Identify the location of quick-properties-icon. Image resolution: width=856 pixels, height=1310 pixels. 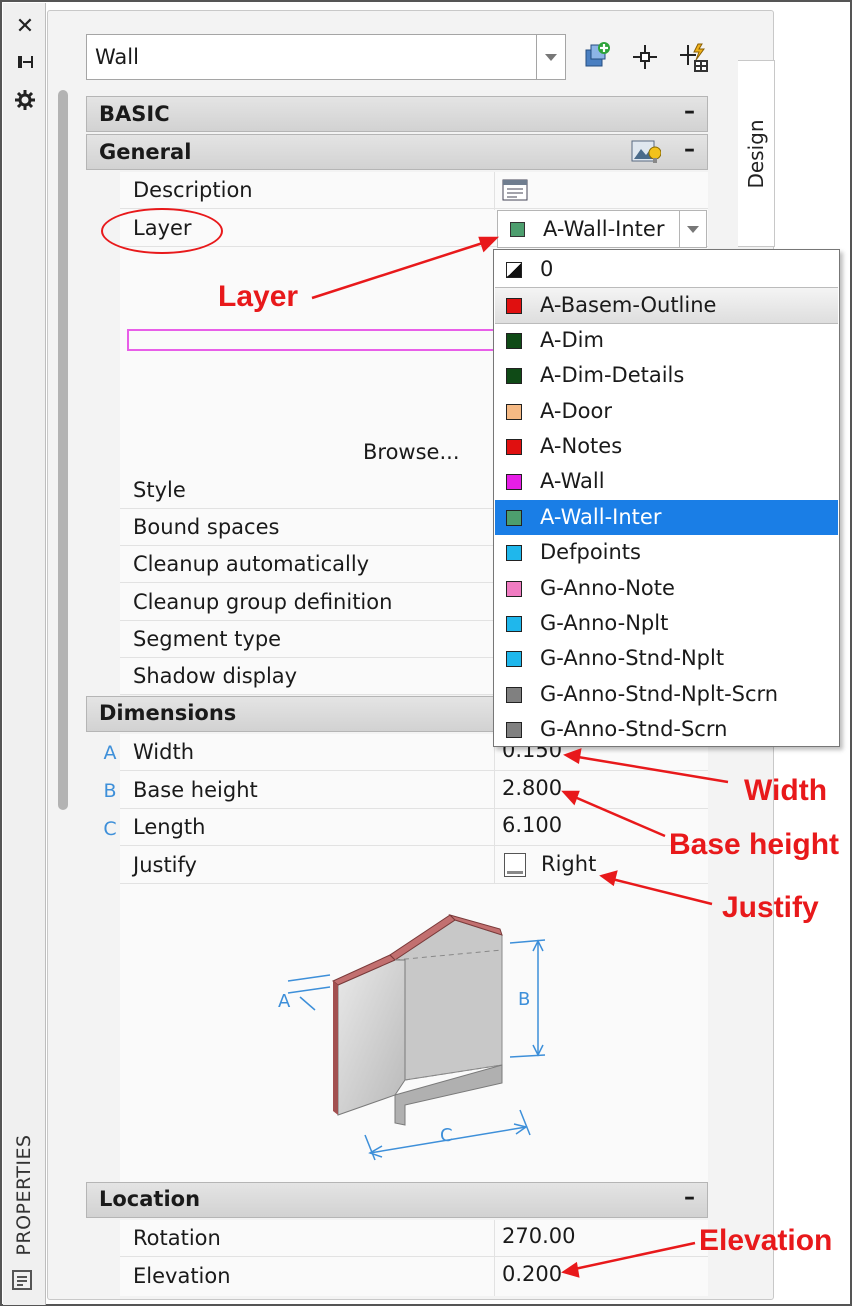
(22, 1280).